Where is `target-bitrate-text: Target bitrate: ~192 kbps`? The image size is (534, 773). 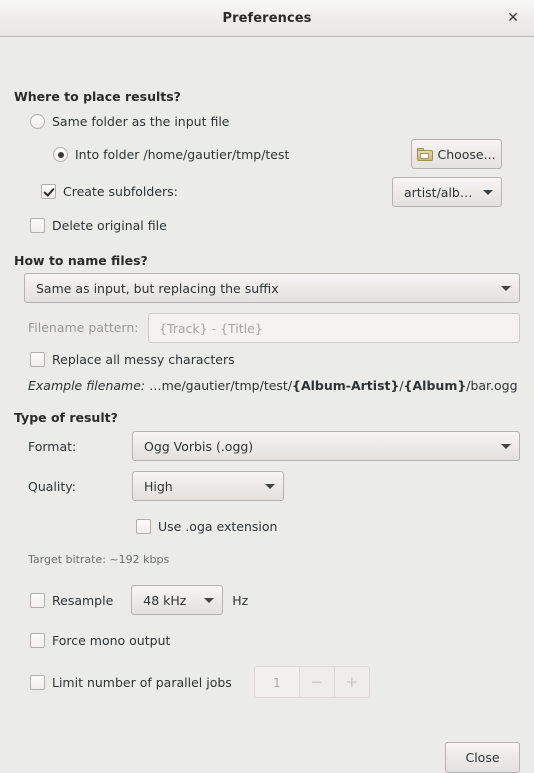
target-bitrate-text: Target bitrate: ~192 kbps is located at coordinates (99, 559).